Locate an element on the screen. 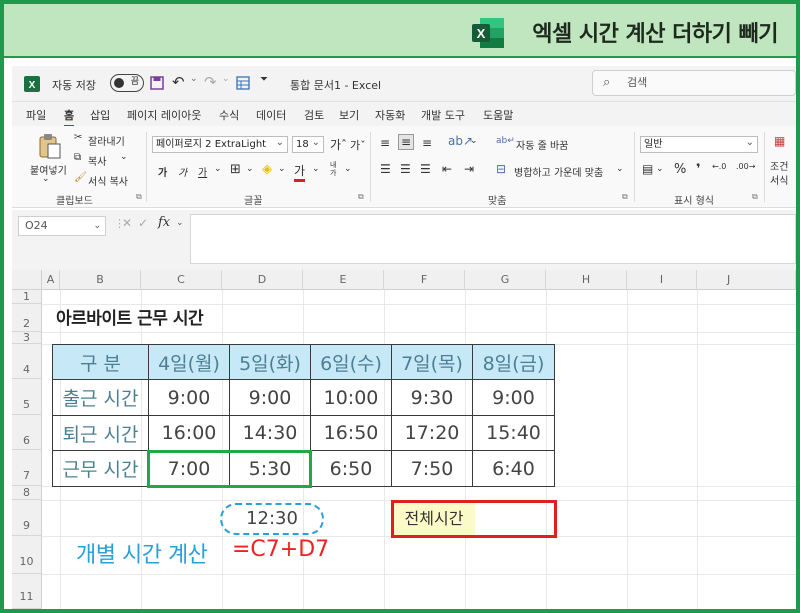 Image resolution: width=800 pixels, height=613 pixels. paste-icon is located at coordinates (50, 146).